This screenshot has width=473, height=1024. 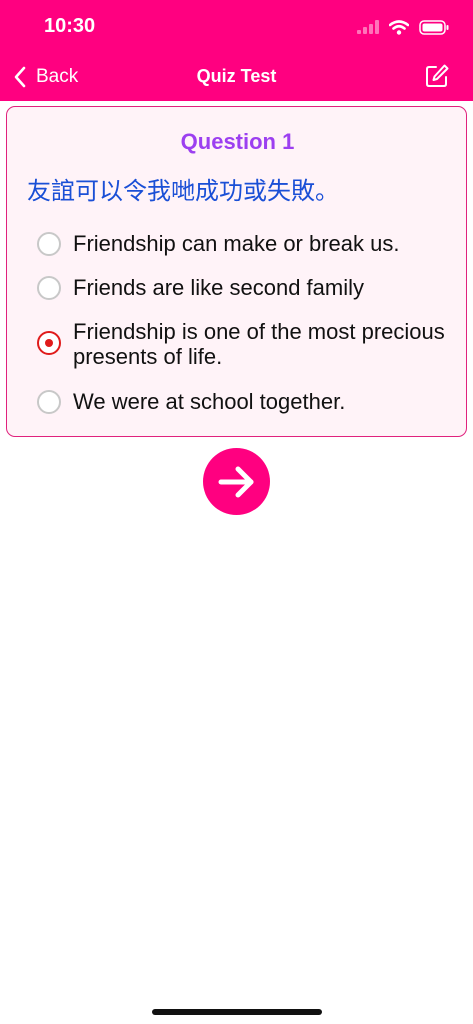 I want to click on question-text: 友誼可以令我哋成功或失敗。, so click(x=183, y=191).